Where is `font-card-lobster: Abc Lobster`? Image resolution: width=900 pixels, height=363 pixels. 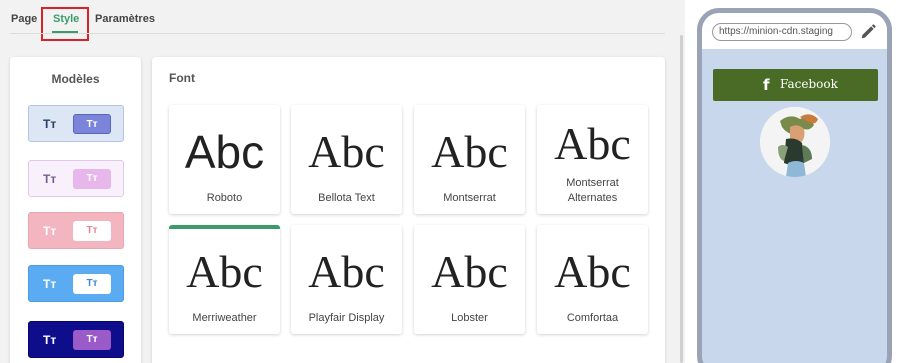 font-card-lobster: Abc Lobster is located at coordinates (469, 279).